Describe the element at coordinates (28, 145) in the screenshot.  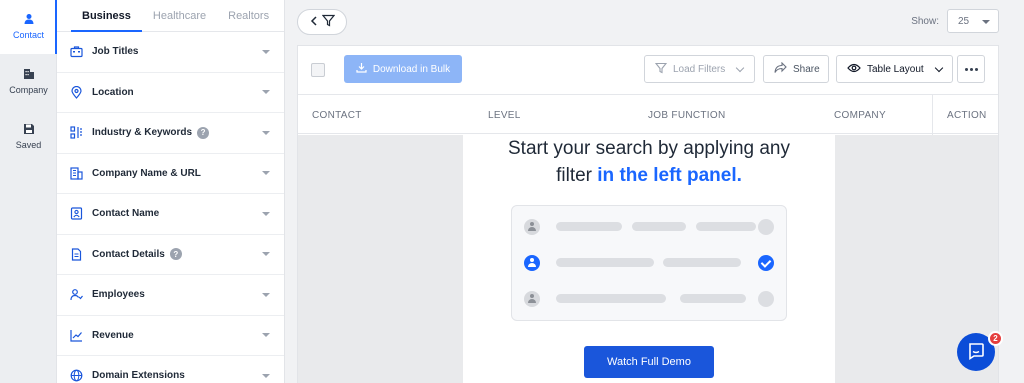
I see `rail-item-label: Saved` at that location.